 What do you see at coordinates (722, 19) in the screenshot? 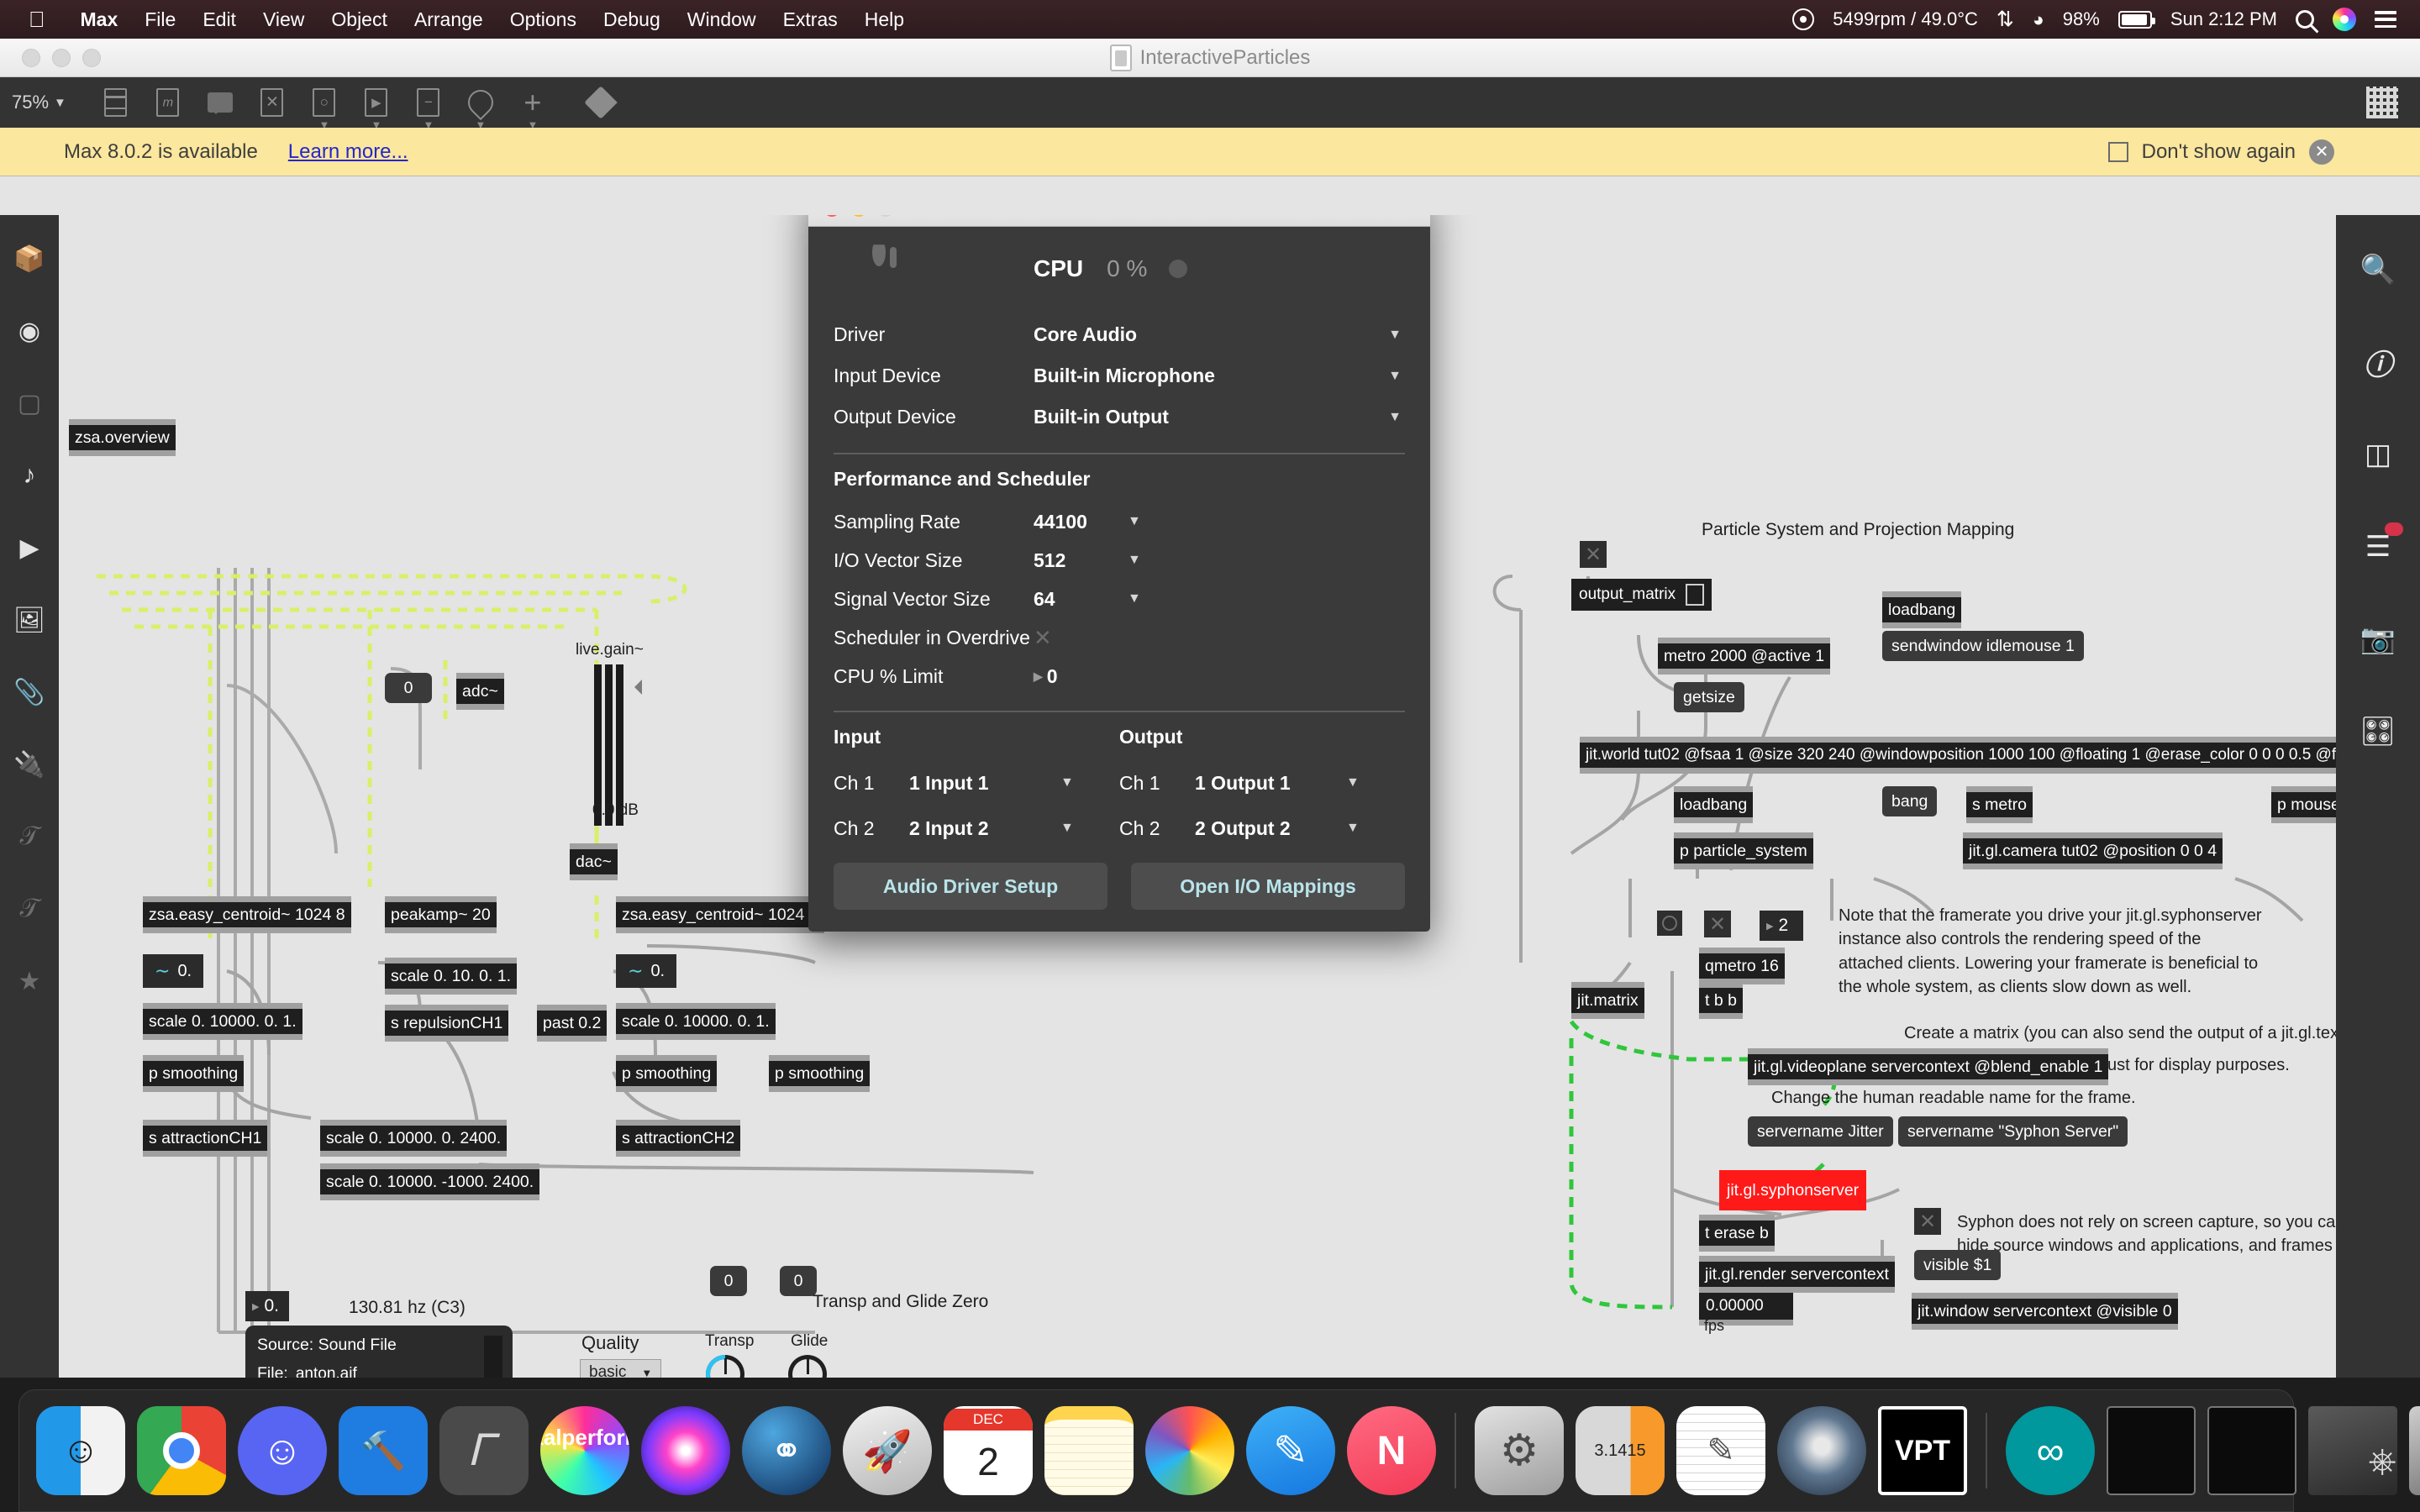
I see `menu-item-window: Window` at bounding box center [722, 19].